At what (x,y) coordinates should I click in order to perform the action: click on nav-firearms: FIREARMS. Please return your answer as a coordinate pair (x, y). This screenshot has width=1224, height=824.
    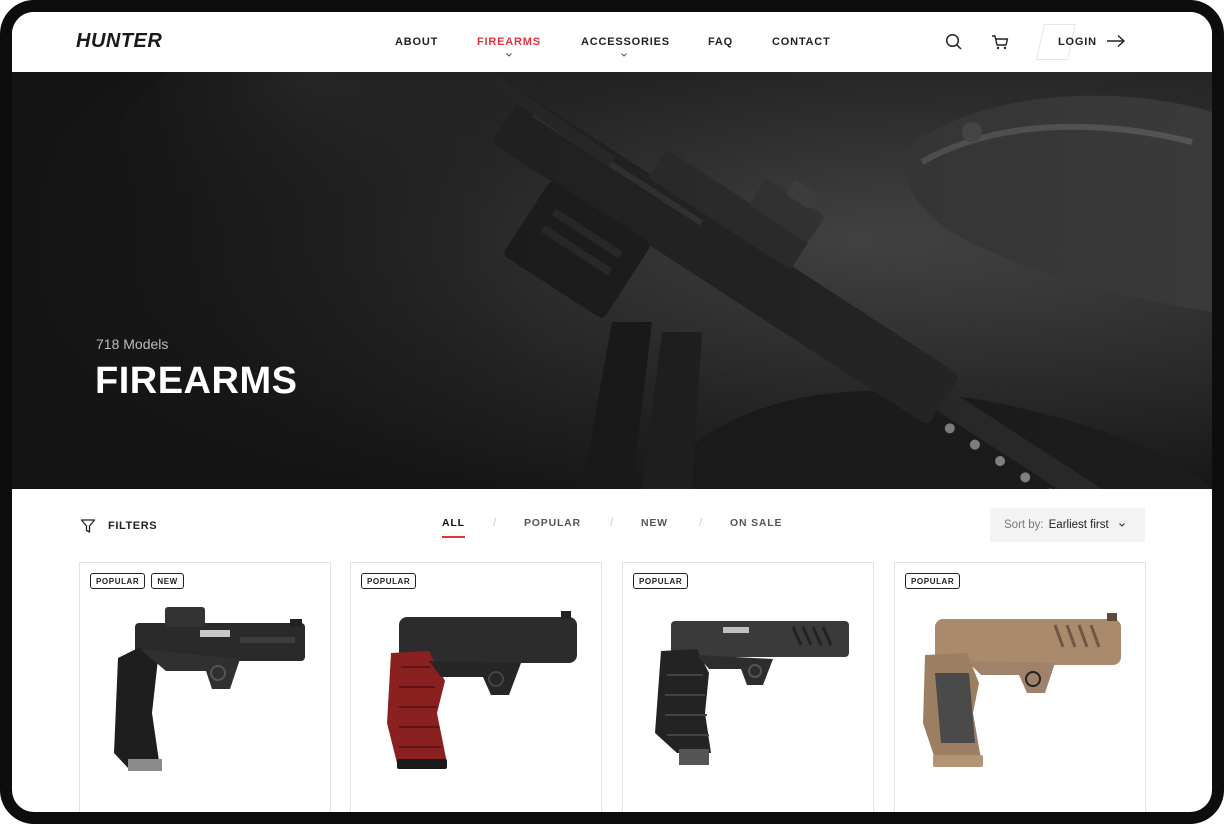
    Looking at the image, I should click on (509, 42).